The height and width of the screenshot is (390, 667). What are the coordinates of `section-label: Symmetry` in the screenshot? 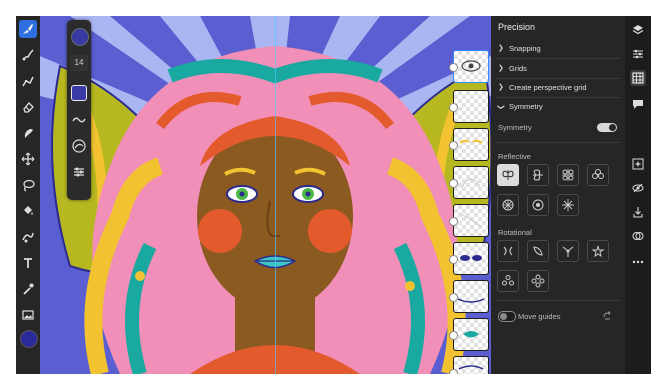 It's located at (526, 106).